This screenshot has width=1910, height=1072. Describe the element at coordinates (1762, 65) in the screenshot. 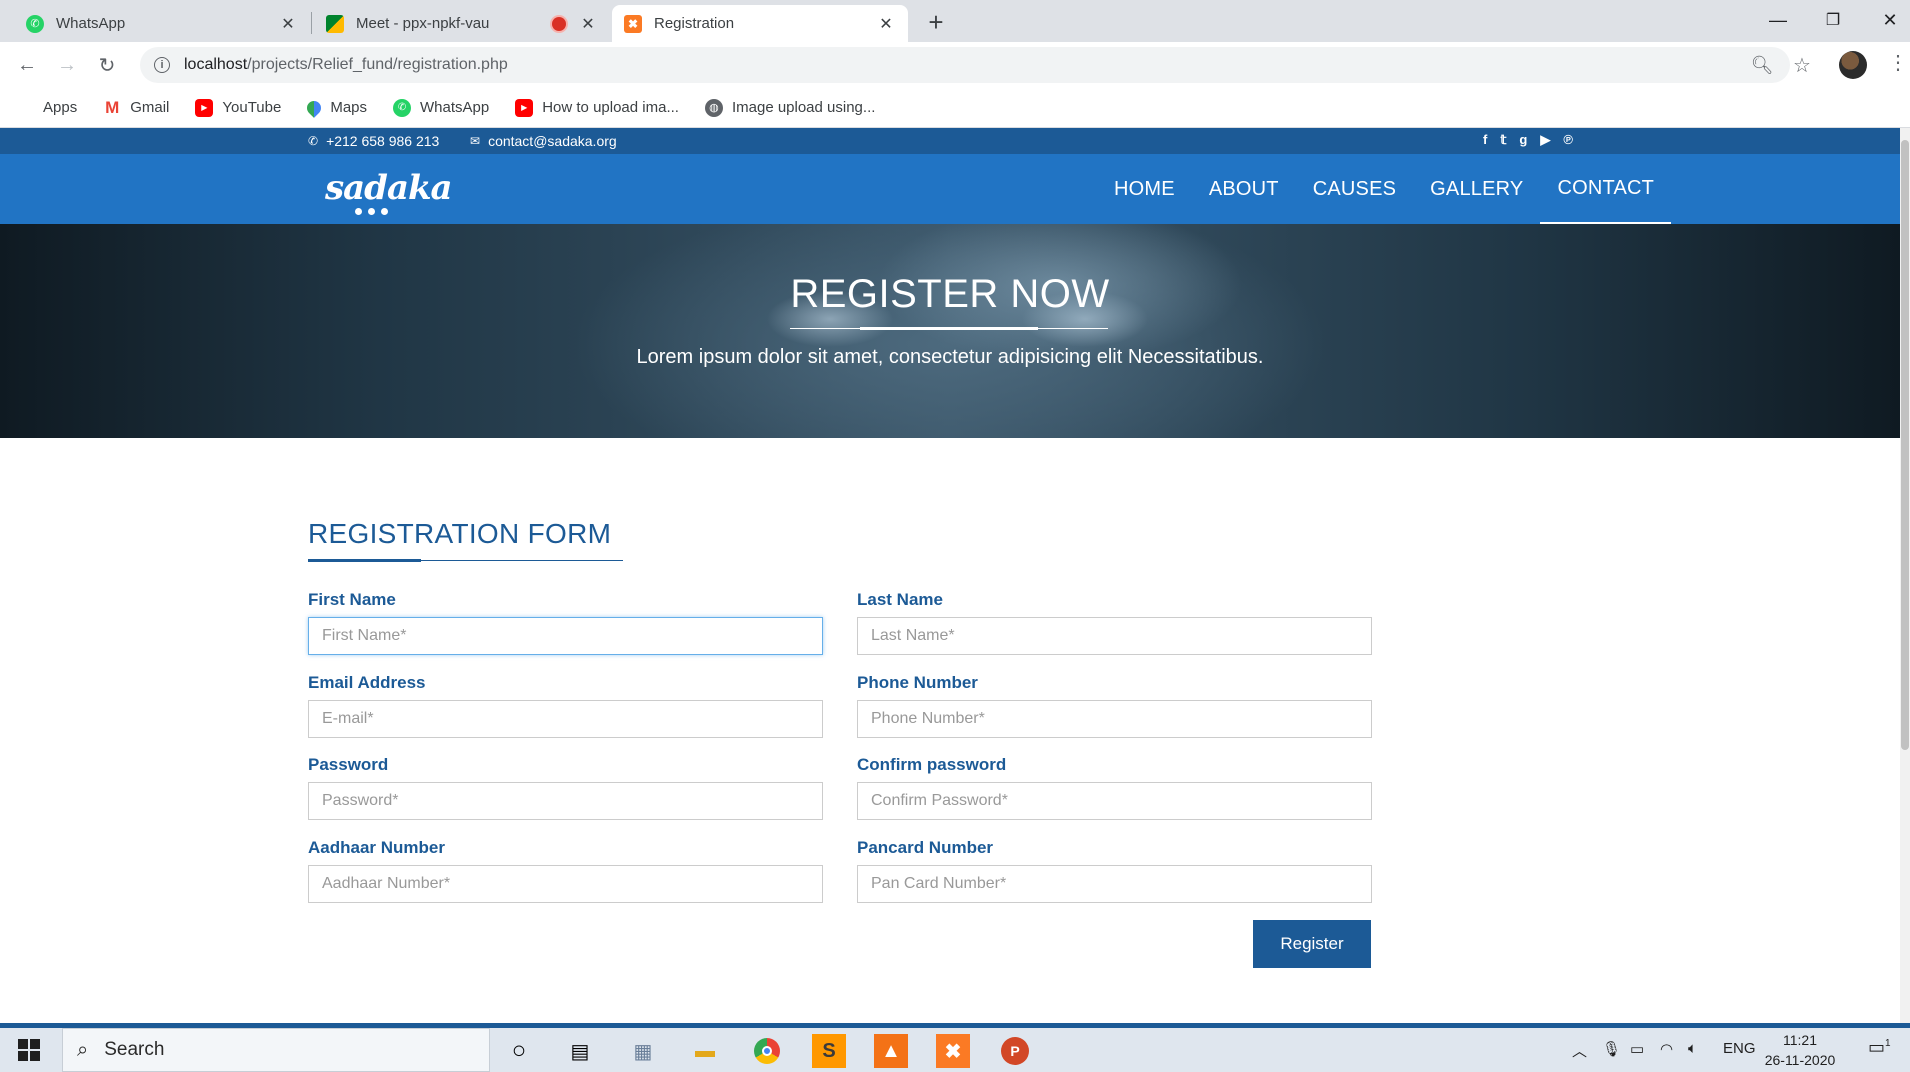

I see `zoom-icon: 🔍︎` at that location.